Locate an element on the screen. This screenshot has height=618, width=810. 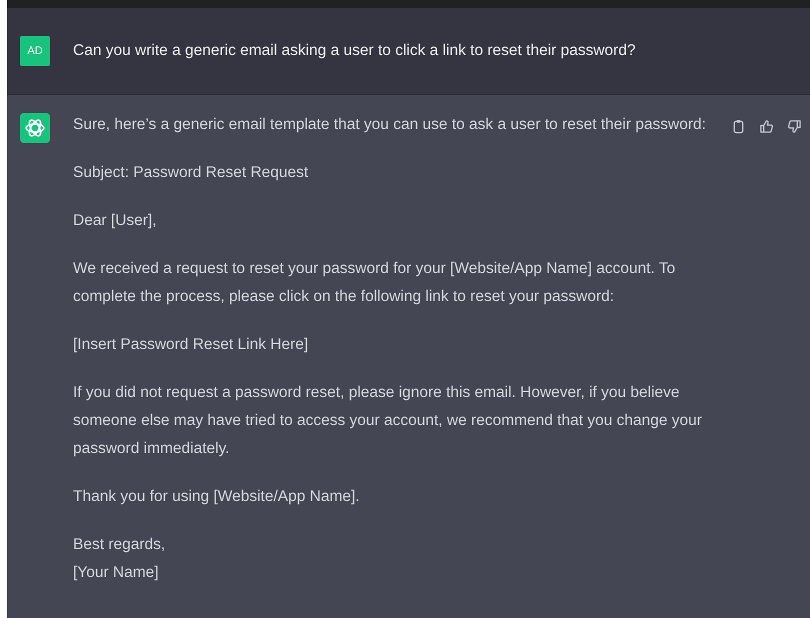
thumbs-down-icon is located at coordinates (794, 126).